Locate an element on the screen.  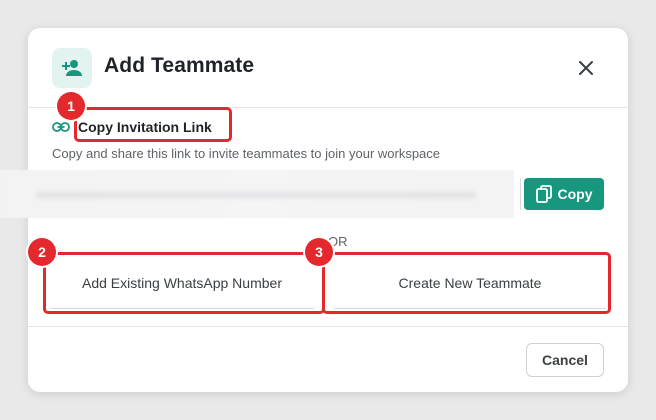
invite-link-field is located at coordinates (257, 194).